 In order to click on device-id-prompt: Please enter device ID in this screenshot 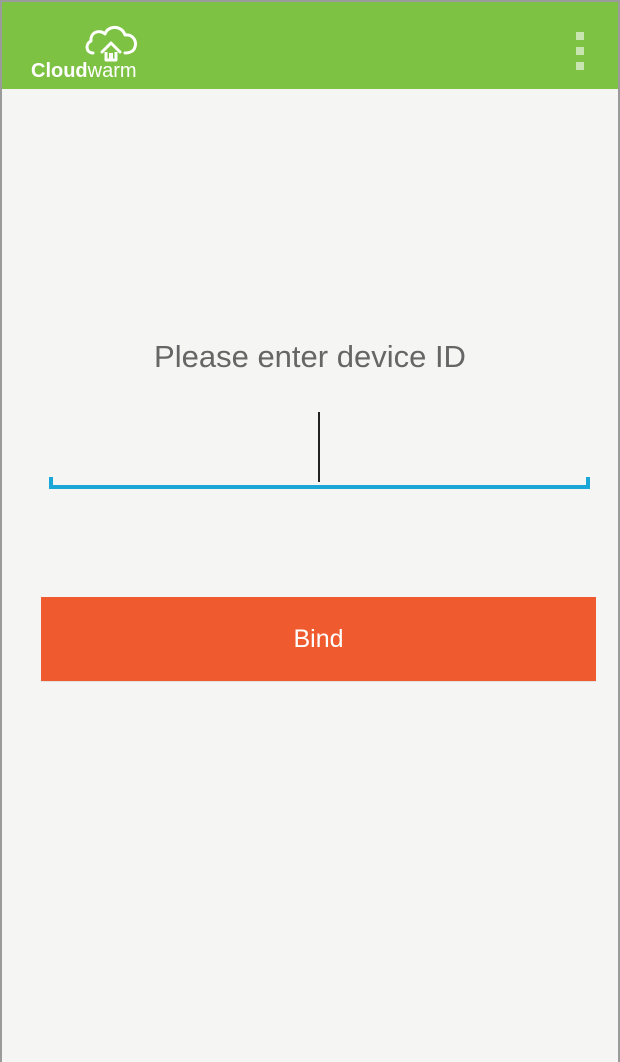, I will do `click(310, 356)`.